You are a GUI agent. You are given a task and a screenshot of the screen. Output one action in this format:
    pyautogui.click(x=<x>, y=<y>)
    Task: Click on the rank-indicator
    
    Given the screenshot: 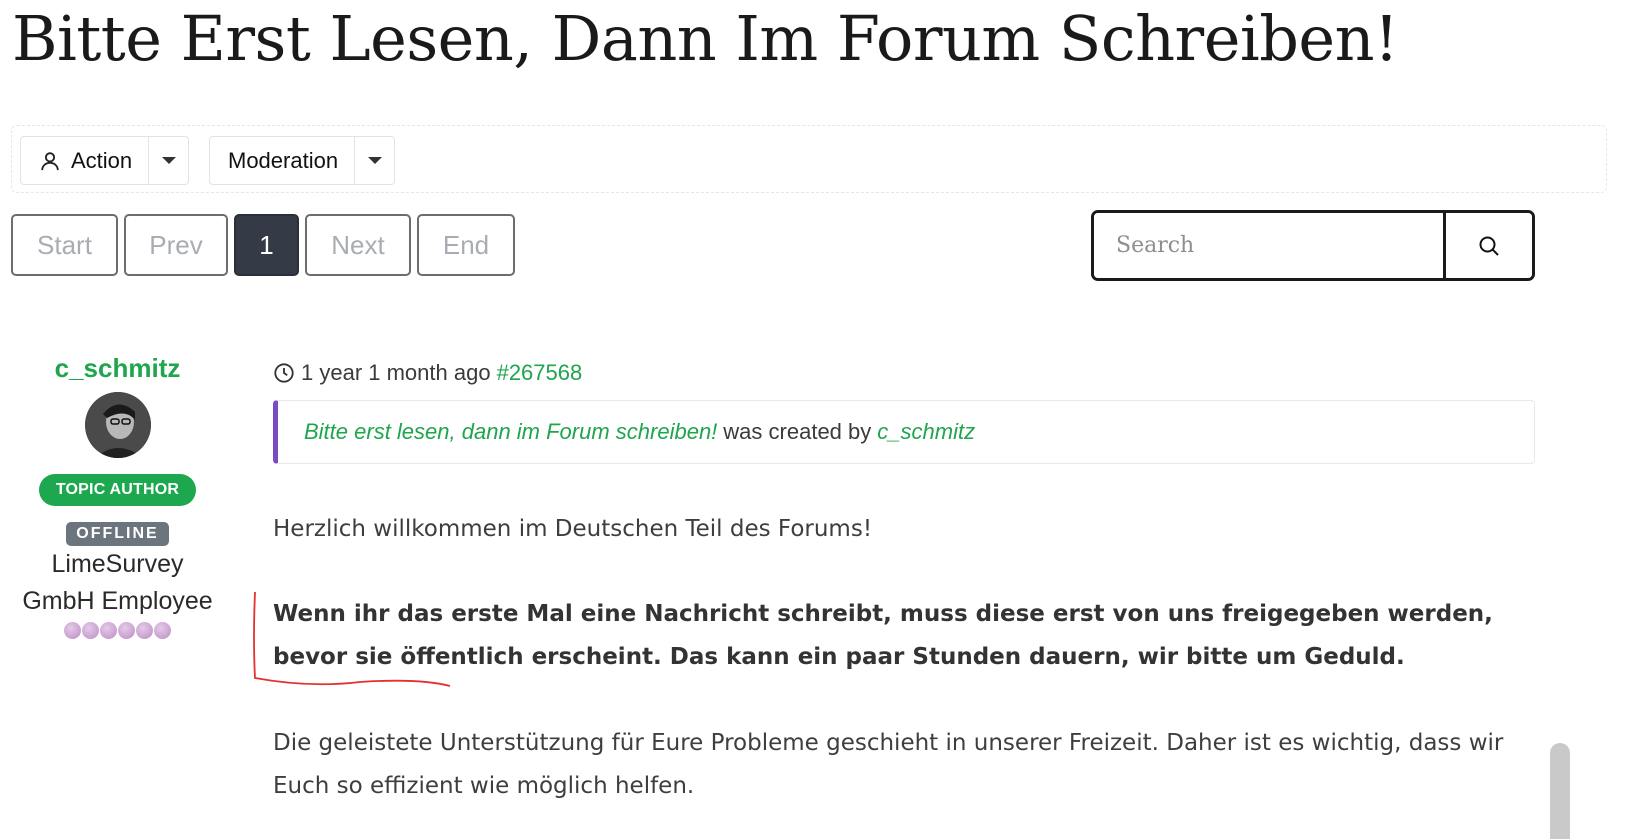 What is the action you would take?
    pyautogui.click(x=117, y=630)
    